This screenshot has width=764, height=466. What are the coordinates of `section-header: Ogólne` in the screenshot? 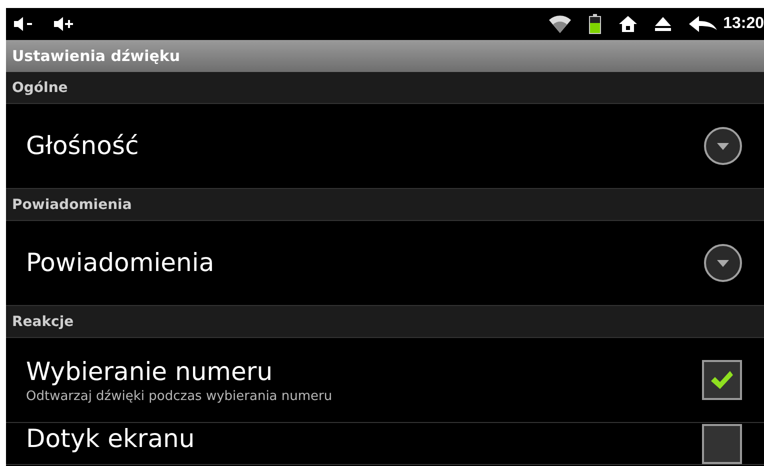 It's located at (385, 88).